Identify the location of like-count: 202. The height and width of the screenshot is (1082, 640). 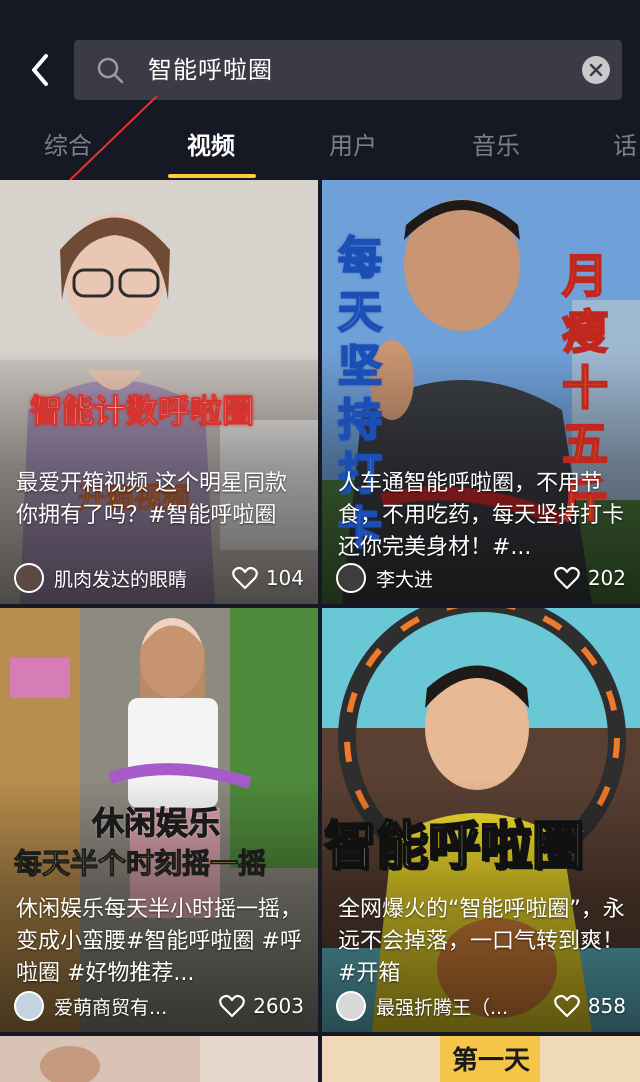
(606, 578).